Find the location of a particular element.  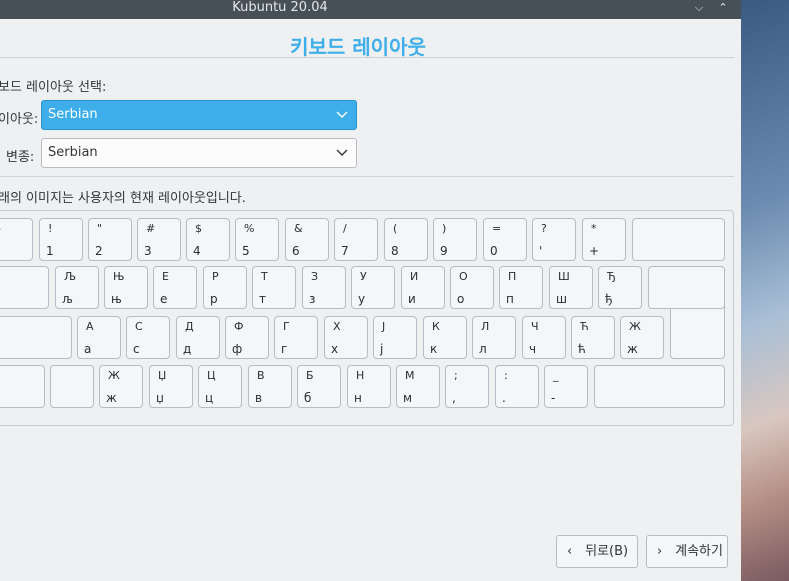

key-shift-label: Ђ is located at coordinates (611, 276).